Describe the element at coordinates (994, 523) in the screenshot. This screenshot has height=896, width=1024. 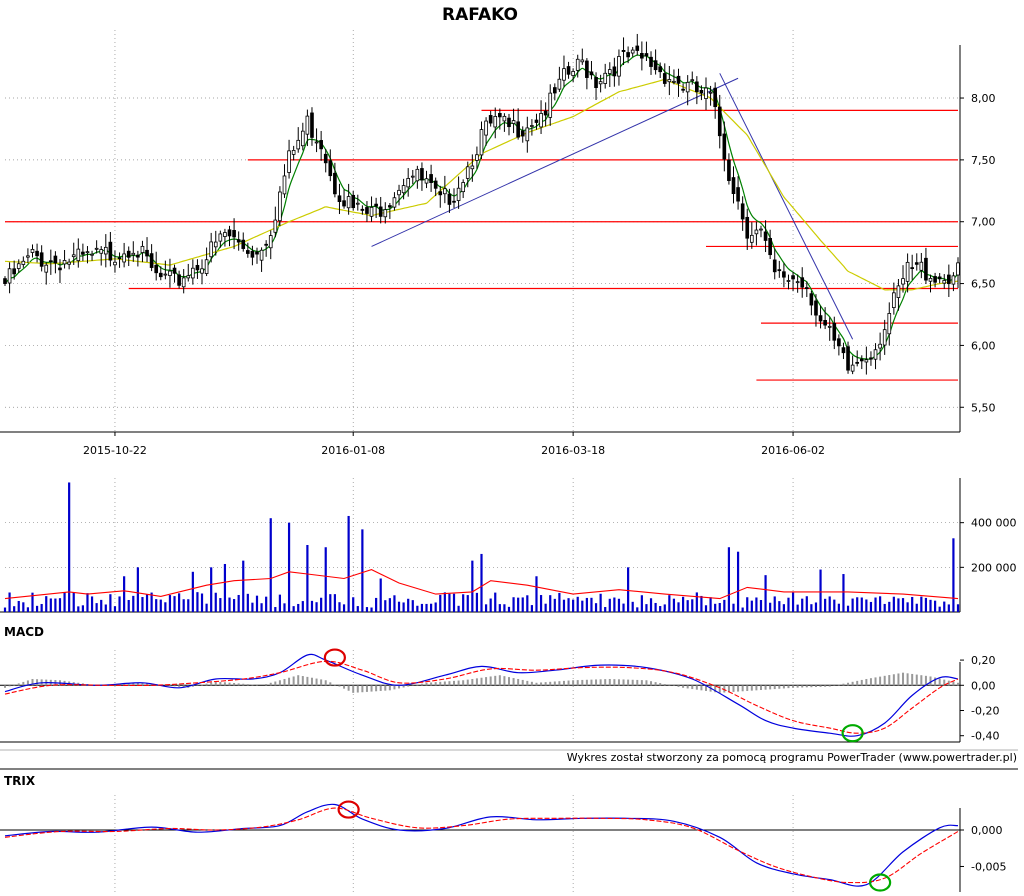
I see `y-tick-label: 400 000` at that location.